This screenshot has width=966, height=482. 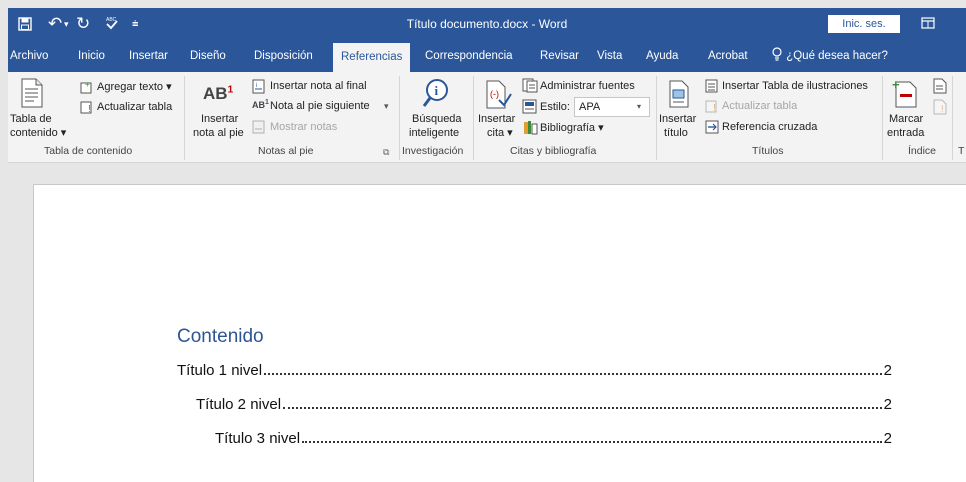 What do you see at coordinates (218, 133) in the screenshot?
I see `insert-footnote-label-2: nota al pie` at bounding box center [218, 133].